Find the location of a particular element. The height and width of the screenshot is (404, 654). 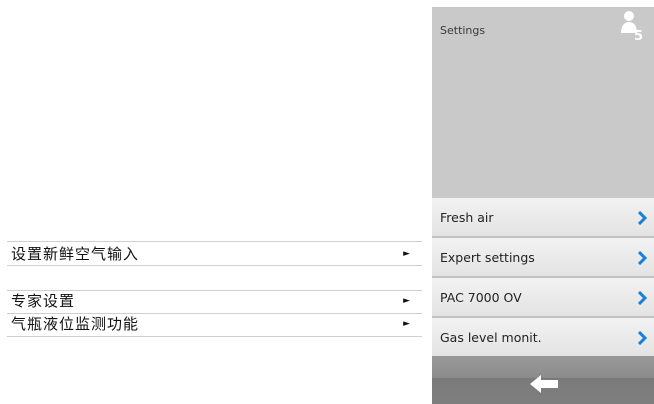

menu-item-label: Gas level monit. is located at coordinates (491, 337).